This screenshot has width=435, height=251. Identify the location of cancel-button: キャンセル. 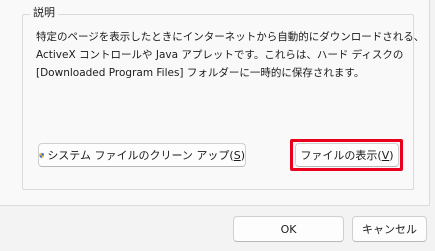
(389, 229).